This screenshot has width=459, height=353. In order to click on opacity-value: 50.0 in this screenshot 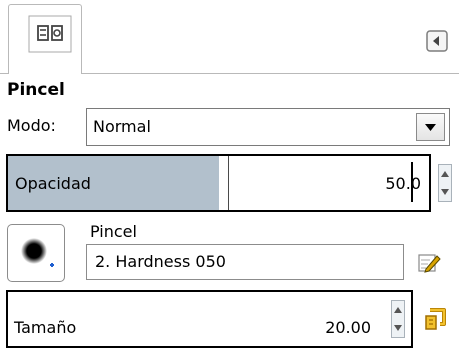, I will do `click(403, 183)`.